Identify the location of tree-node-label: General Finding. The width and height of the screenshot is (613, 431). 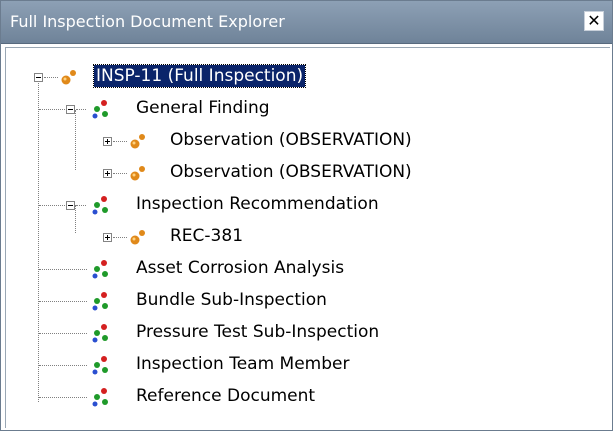
(203, 108).